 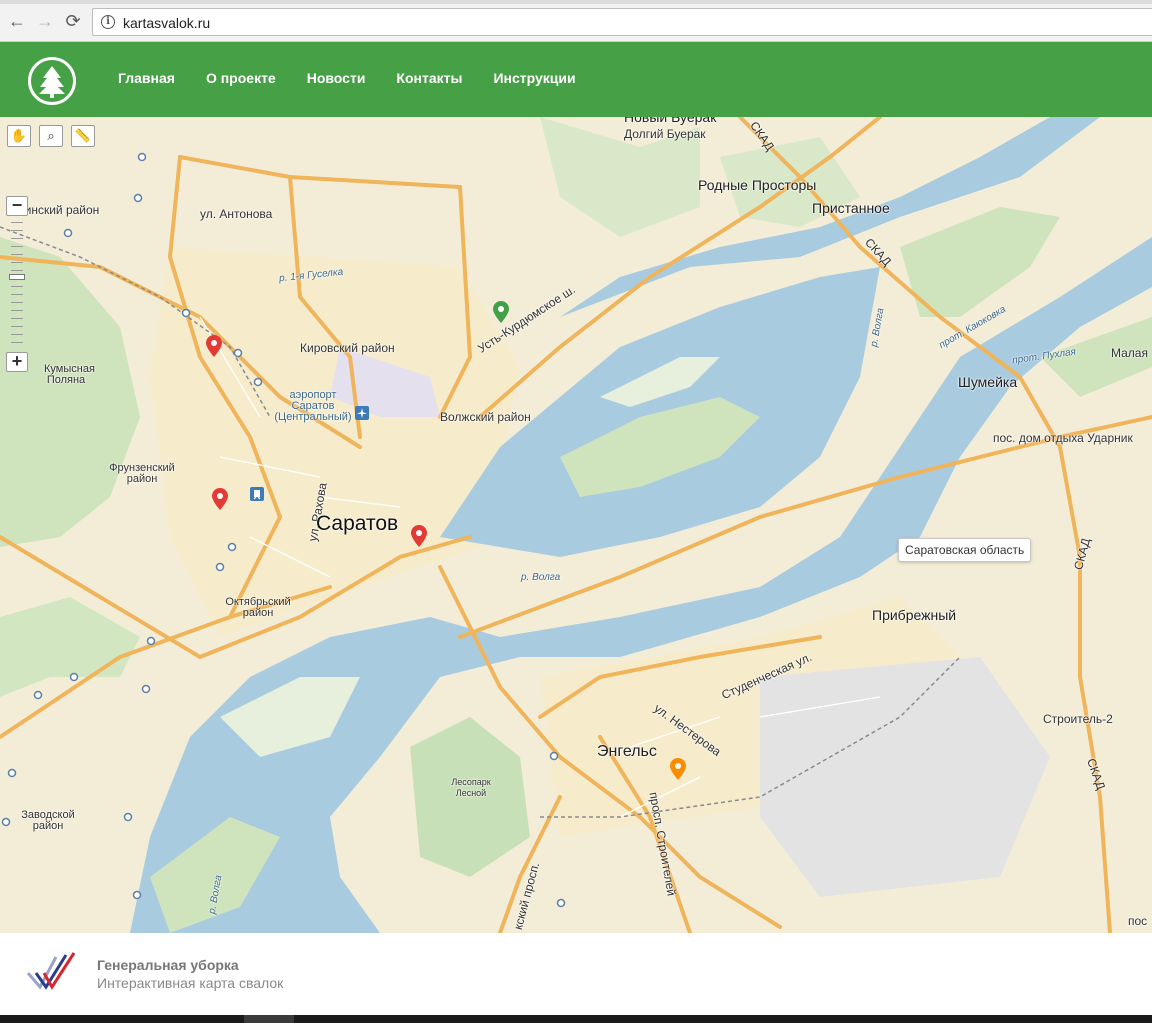 I want to click on city-label: Энгельс, so click(x=627, y=751).